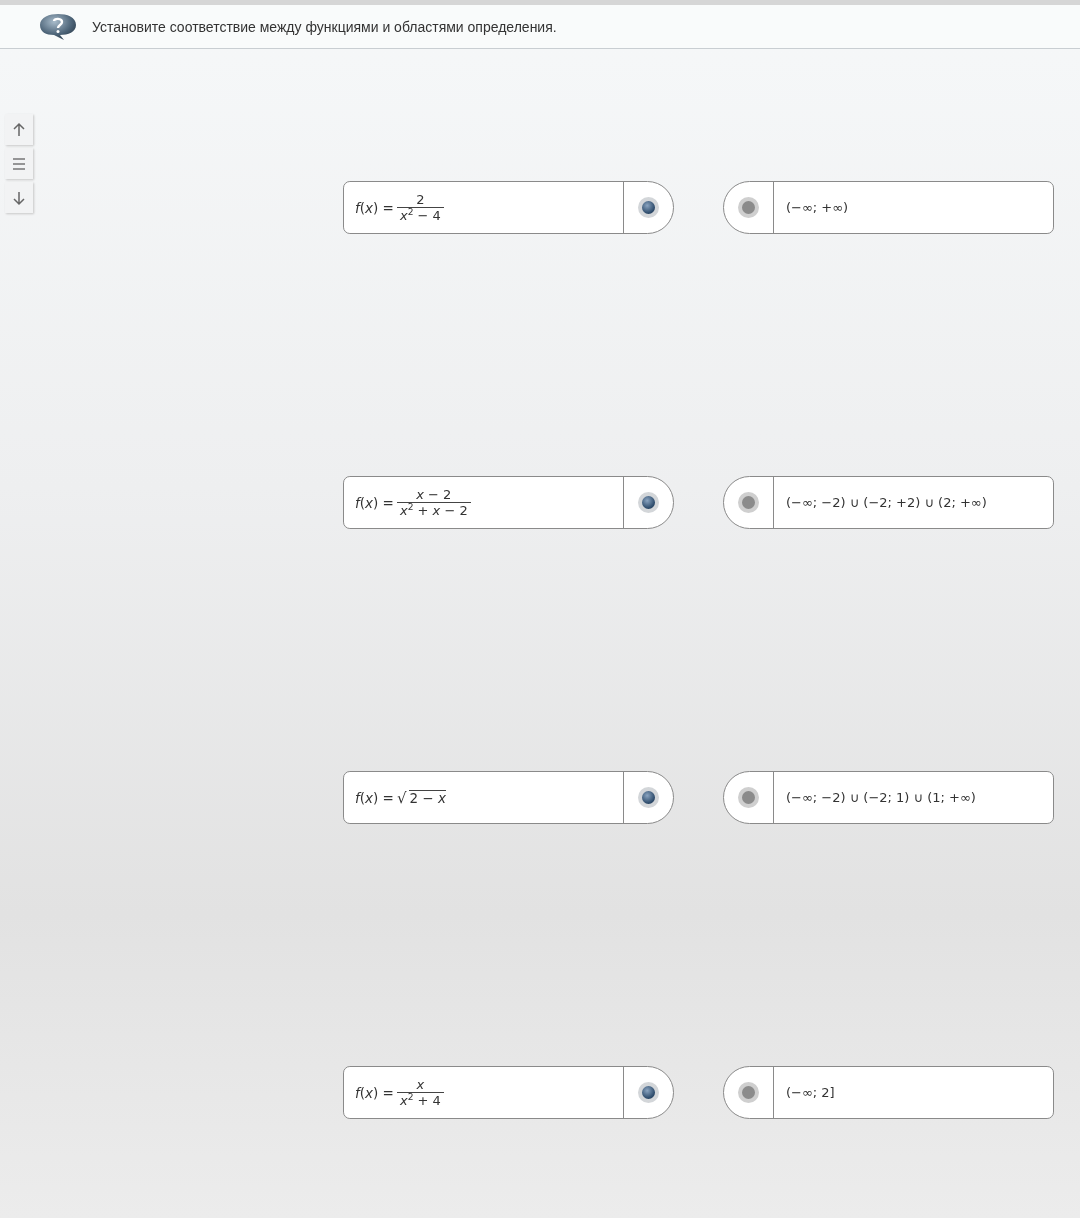 Image resolution: width=1080 pixels, height=1218 pixels. I want to click on formula-text: f(x) = √ 2 − x, so click(400, 798).